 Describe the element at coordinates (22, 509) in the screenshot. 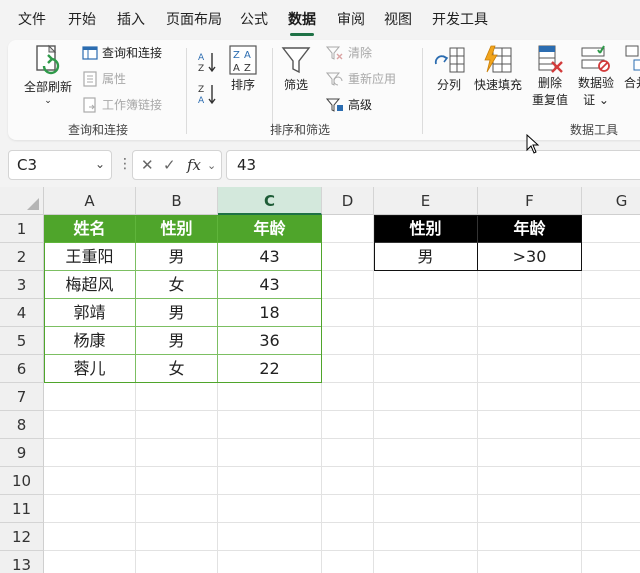

I see `row-header-11: 11` at that location.